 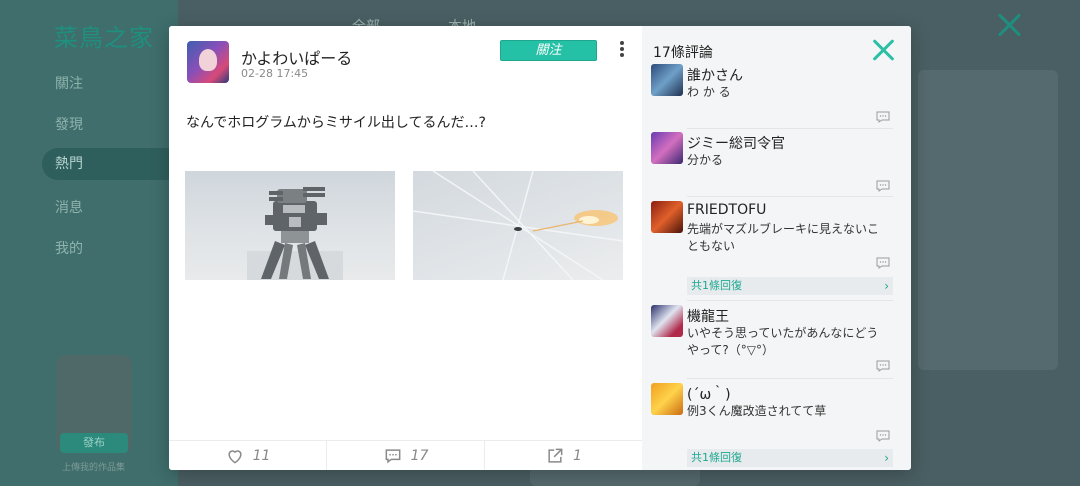 What do you see at coordinates (94, 443) in the screenshot?
I see `bg-post-button: 發布` at bounding box center [94, 443].